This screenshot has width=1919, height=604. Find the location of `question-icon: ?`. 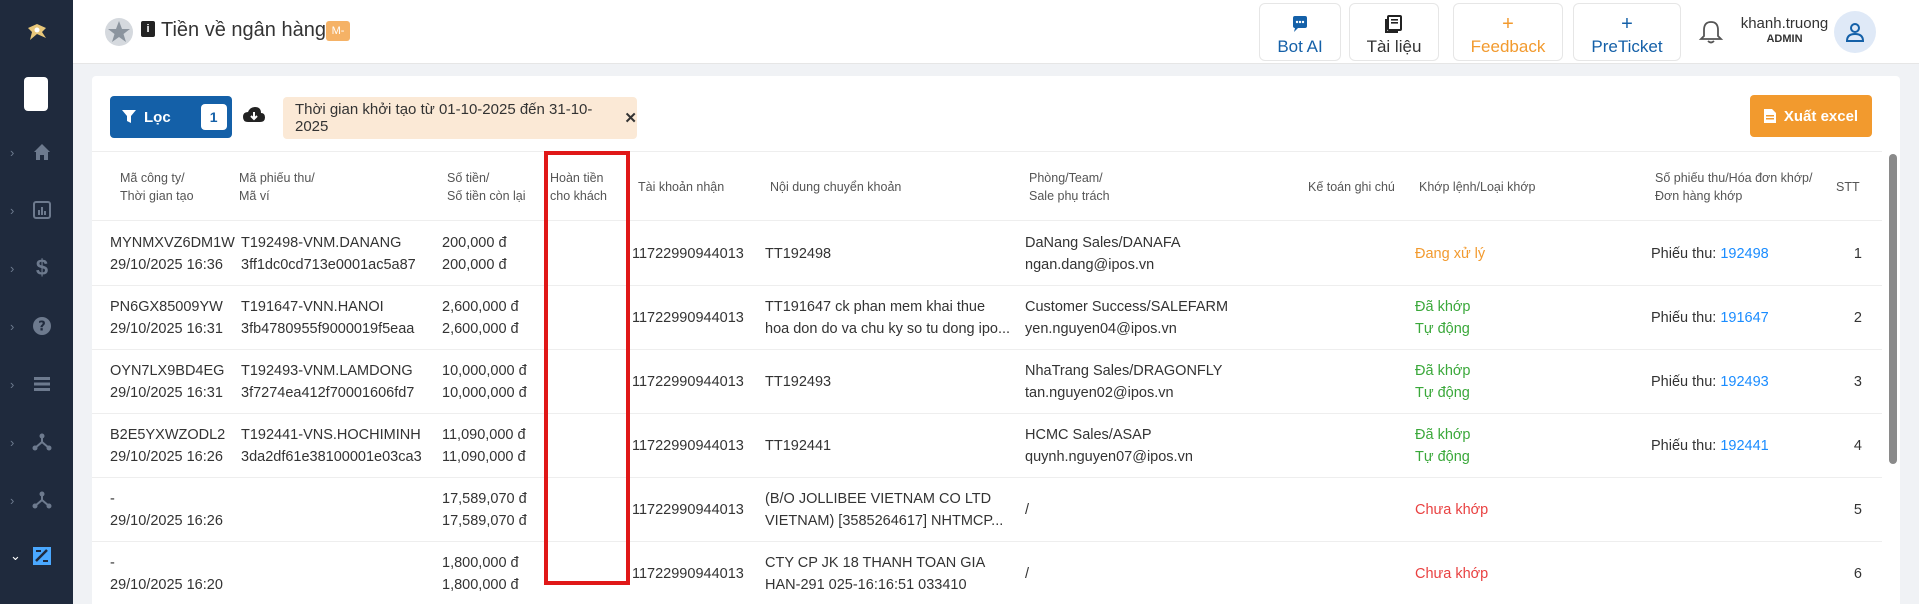

question-icon: ? is located at coordinates (42, 326).